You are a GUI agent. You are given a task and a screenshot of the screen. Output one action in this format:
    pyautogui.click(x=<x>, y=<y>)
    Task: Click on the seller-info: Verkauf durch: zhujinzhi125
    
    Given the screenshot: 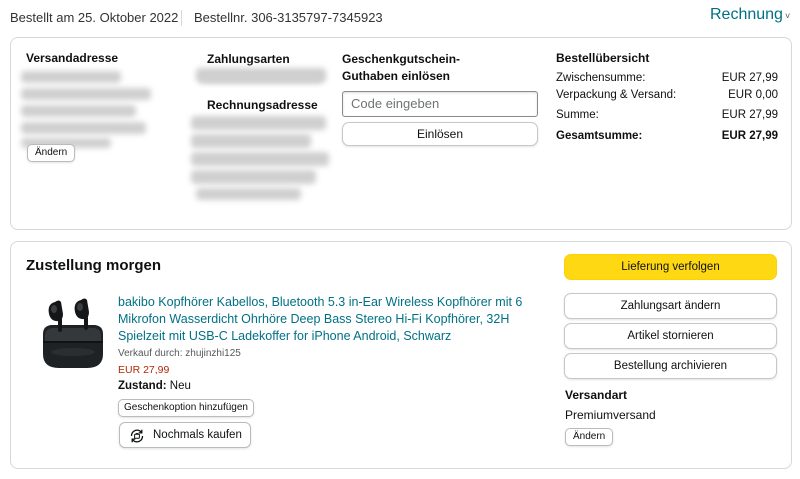 What is the action you would take?
    pyautogui.click(x=179, y=353)
    